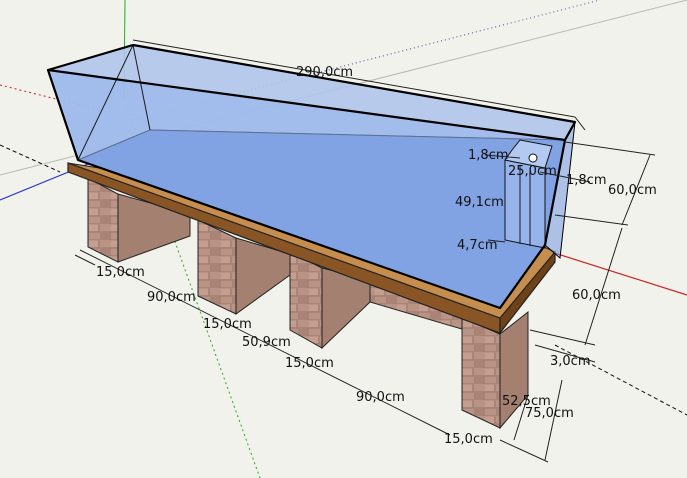  Describe the element at coordinates (468, 439) in the screenshot. I see `dim-pillar-4: 15,0cm` at that location.